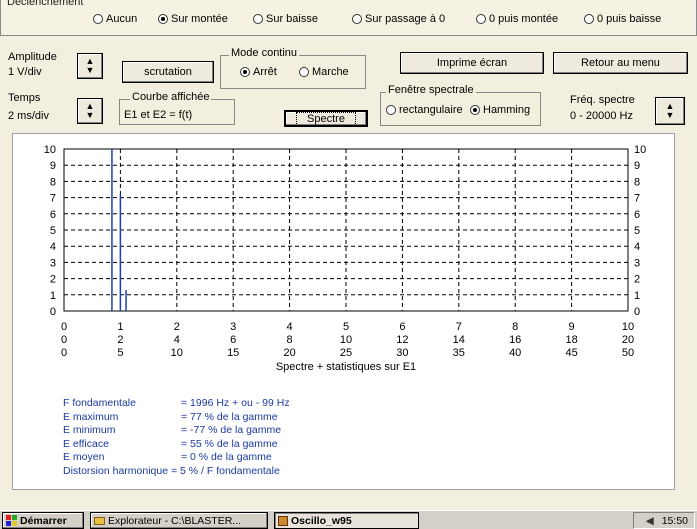 This screenshot has height=529, width=697. Describe the element at coordinates (637, 215) in the screenshot. I see `y-tick-label-right: 6` at that location.